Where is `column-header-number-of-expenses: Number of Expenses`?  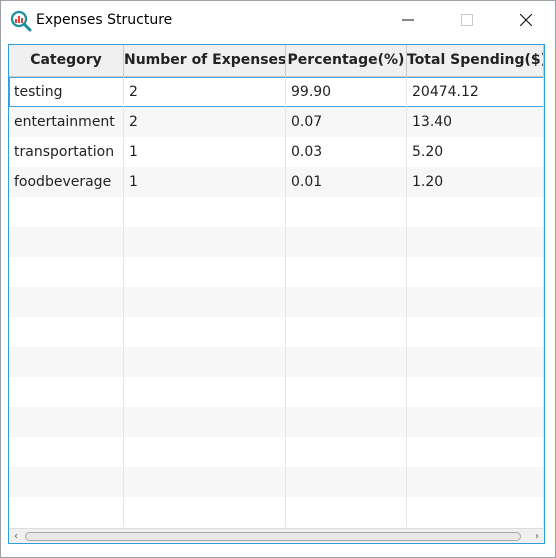
column-header-number-of-expenses: Number of Expenses is located at coordinates (205, 60).